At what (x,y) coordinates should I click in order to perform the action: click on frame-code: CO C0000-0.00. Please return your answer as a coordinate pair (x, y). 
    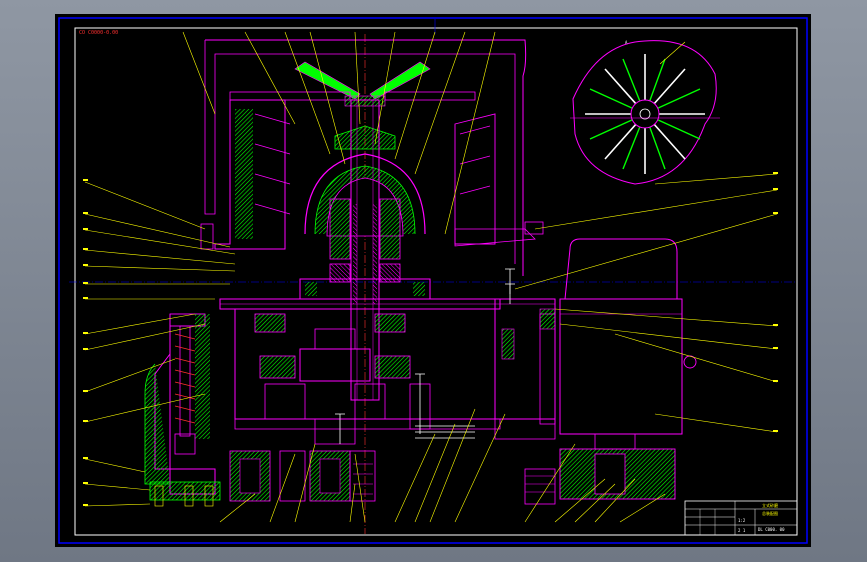
    Looking at the image, I should click on (98, 33).